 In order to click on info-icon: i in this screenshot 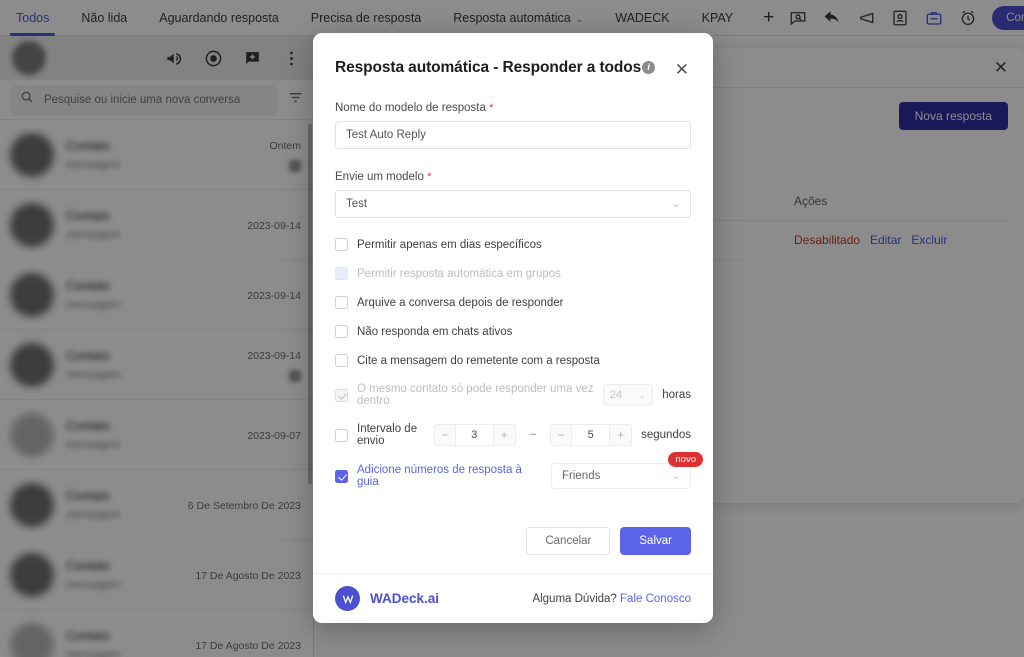, I will do `click(649, 67)`.